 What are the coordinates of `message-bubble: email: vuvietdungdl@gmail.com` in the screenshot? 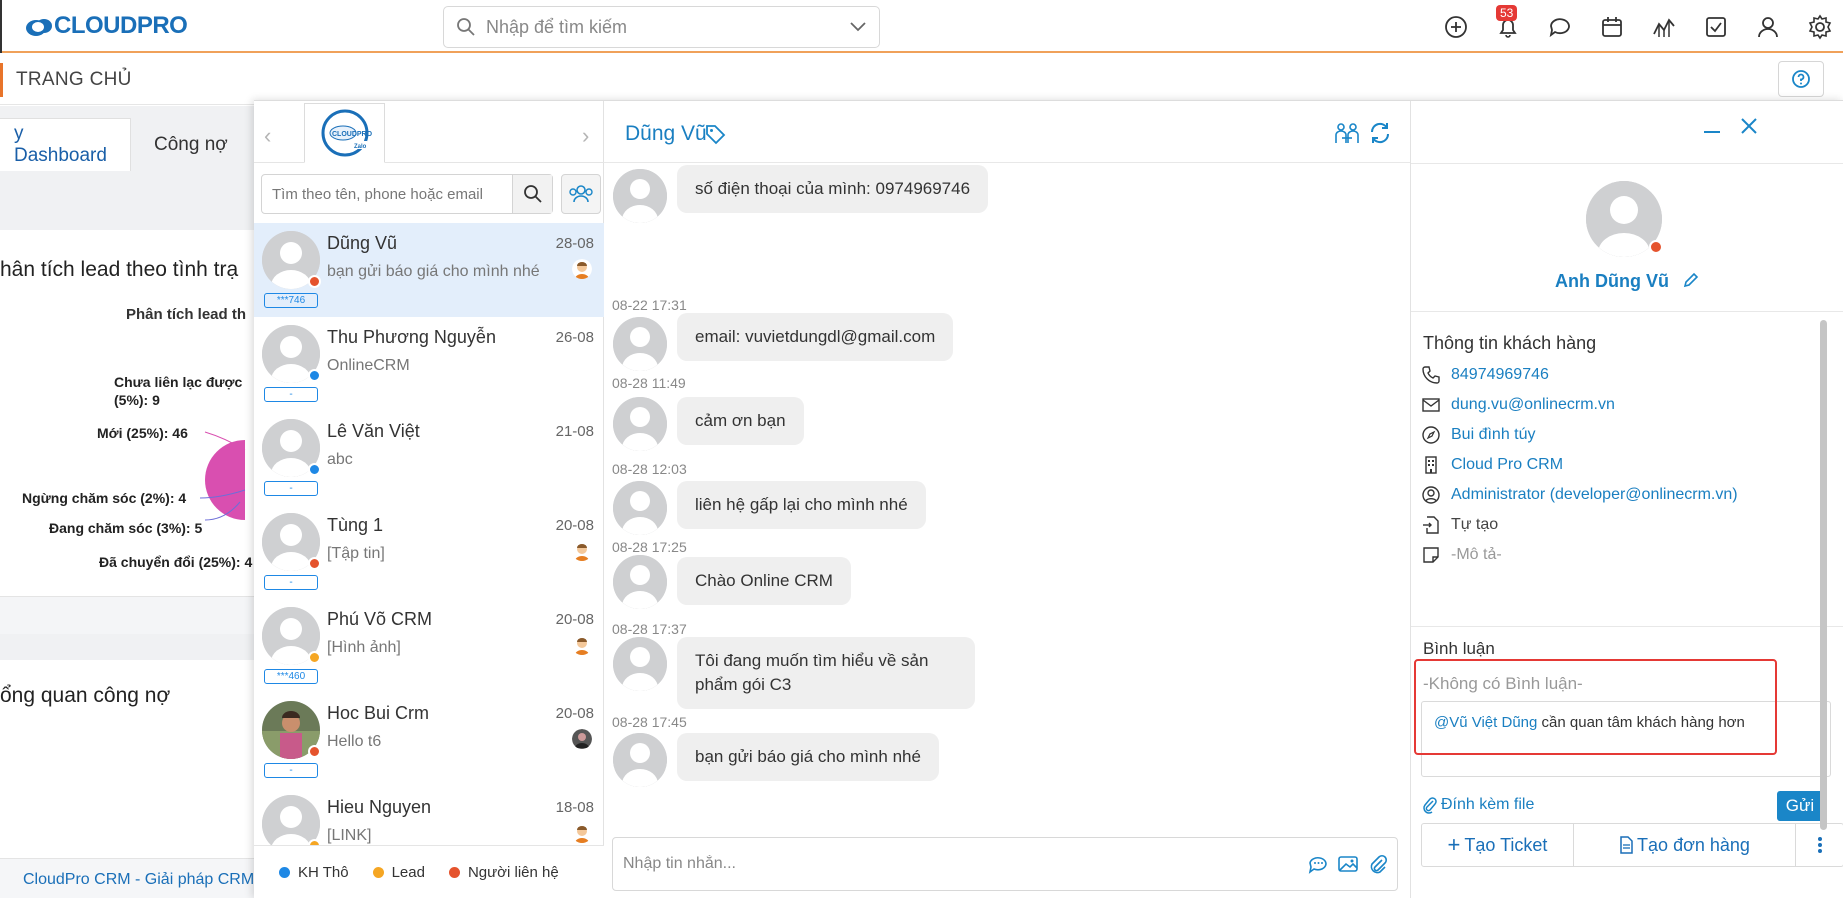 It's located at (815, 337).